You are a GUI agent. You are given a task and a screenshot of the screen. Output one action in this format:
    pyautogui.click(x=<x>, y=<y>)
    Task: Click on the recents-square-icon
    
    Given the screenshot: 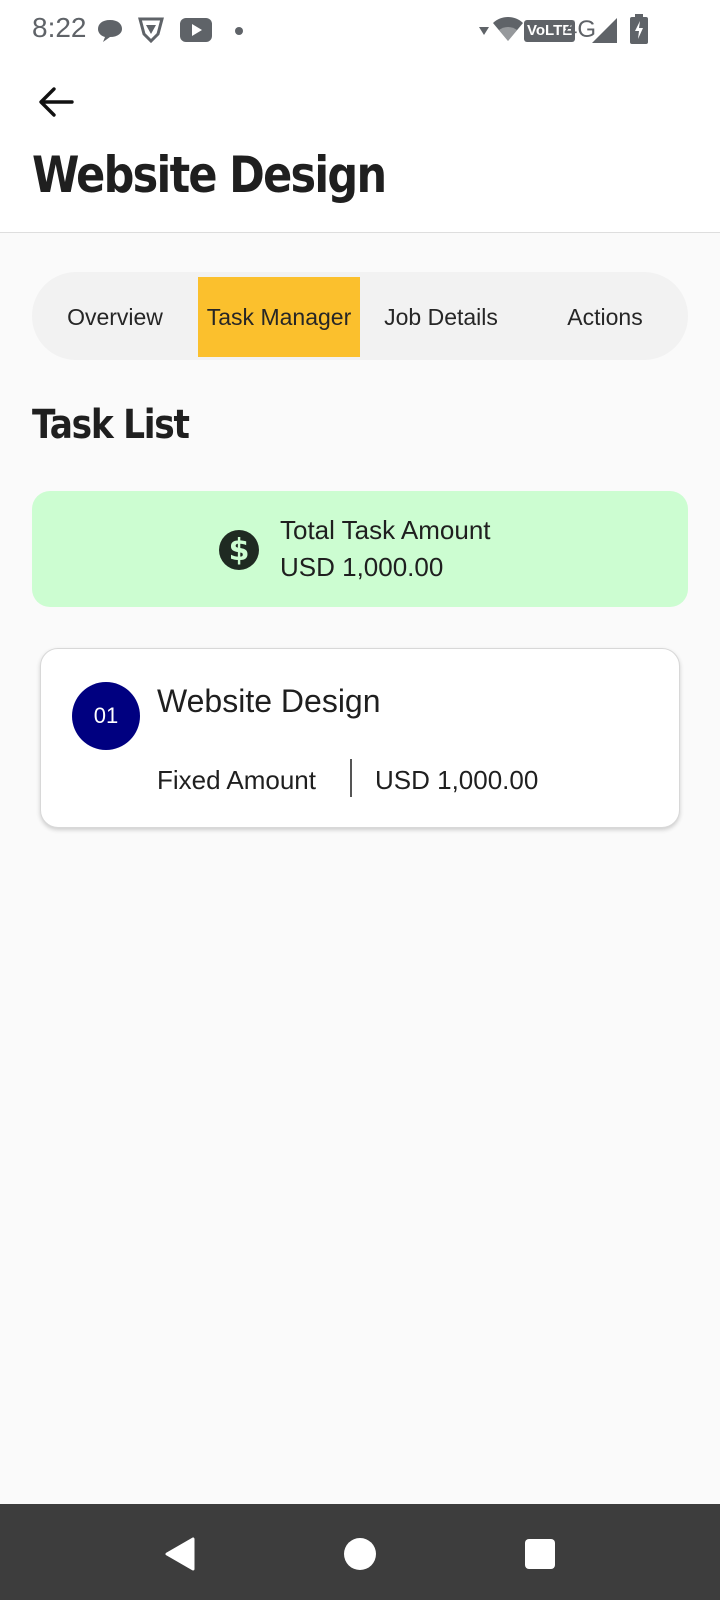 What is the action you would take?
    pyautogui.click(x=540, y=1554)
    